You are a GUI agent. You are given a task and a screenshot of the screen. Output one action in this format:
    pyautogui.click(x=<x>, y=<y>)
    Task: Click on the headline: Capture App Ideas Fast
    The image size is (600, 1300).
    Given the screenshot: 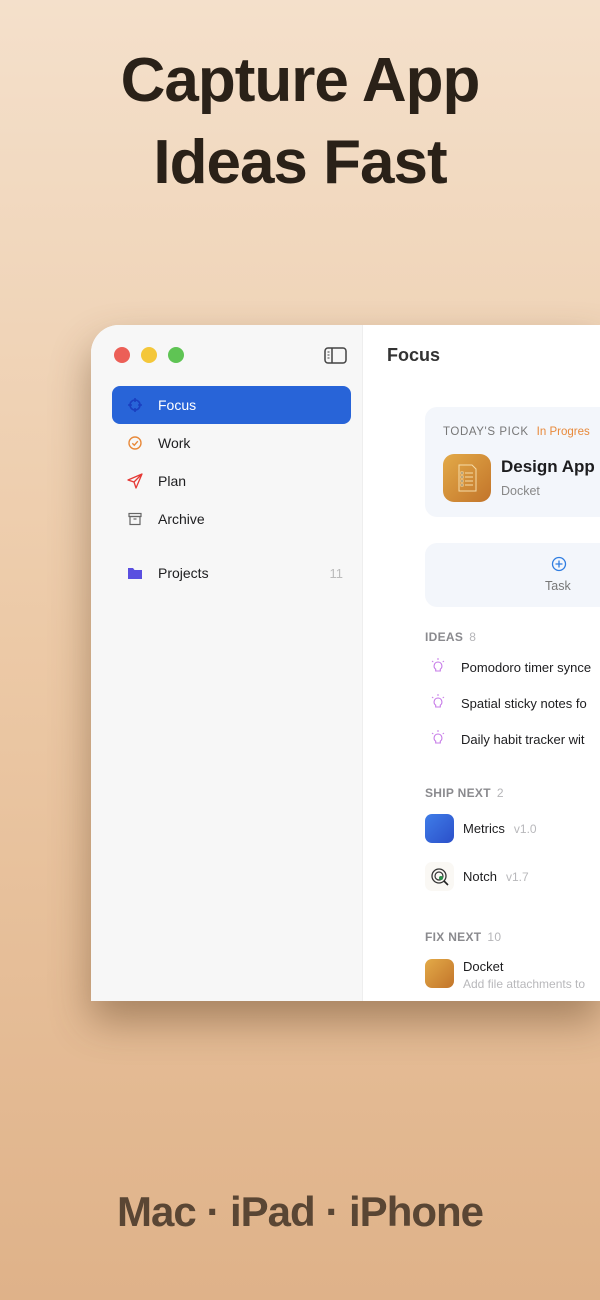 What is the action you would take?
    pyautogui.click(x=300, y=122)
    